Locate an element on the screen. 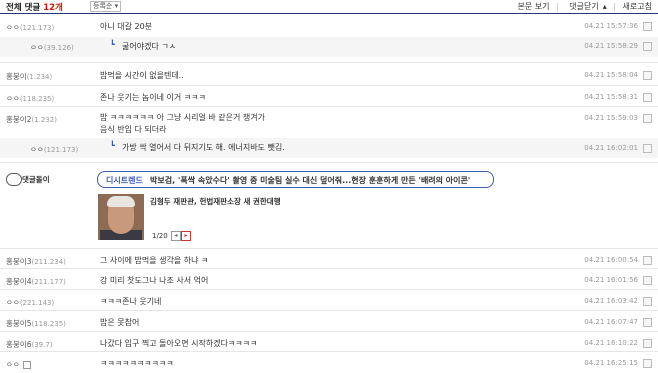 The width and height of the screenshot is (658, 373). comment-date: 04.21 16:03:42 is located at coordinates (611, 301).